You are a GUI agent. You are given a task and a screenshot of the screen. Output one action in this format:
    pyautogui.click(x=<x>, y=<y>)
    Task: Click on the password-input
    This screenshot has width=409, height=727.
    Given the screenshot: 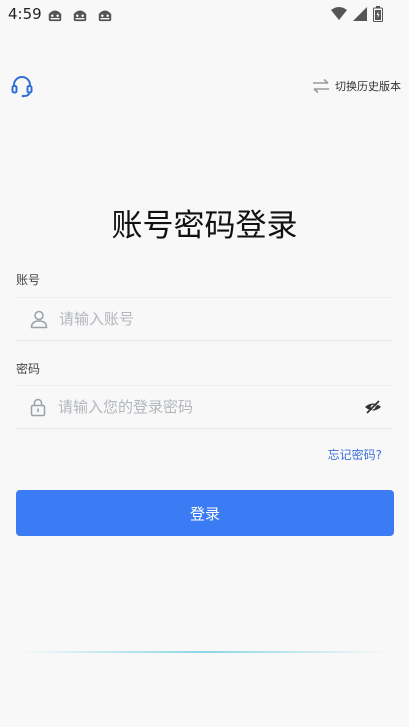 What is the action you would take?
    pyautogui.click(x=210, y=407)
    